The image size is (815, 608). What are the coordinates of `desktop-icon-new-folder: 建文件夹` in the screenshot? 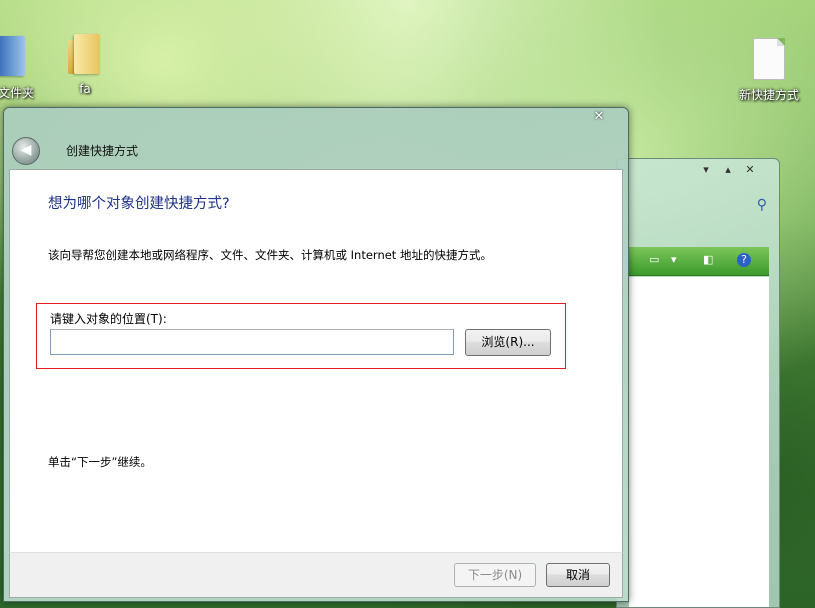 It's located at (21, 68).